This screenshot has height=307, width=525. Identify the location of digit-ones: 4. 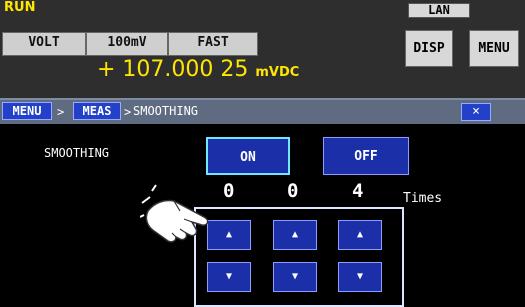
(358, 191).